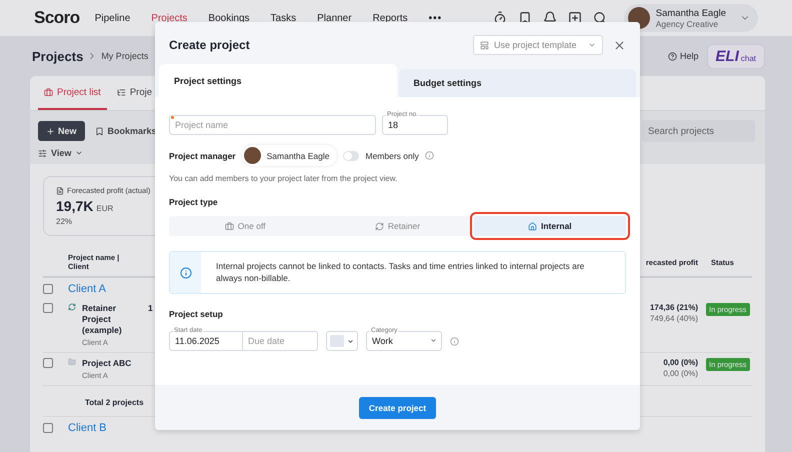  Describe the element at coordinates (397, 407) in the screenshot. I see `create-project-button: Create project` at that location.